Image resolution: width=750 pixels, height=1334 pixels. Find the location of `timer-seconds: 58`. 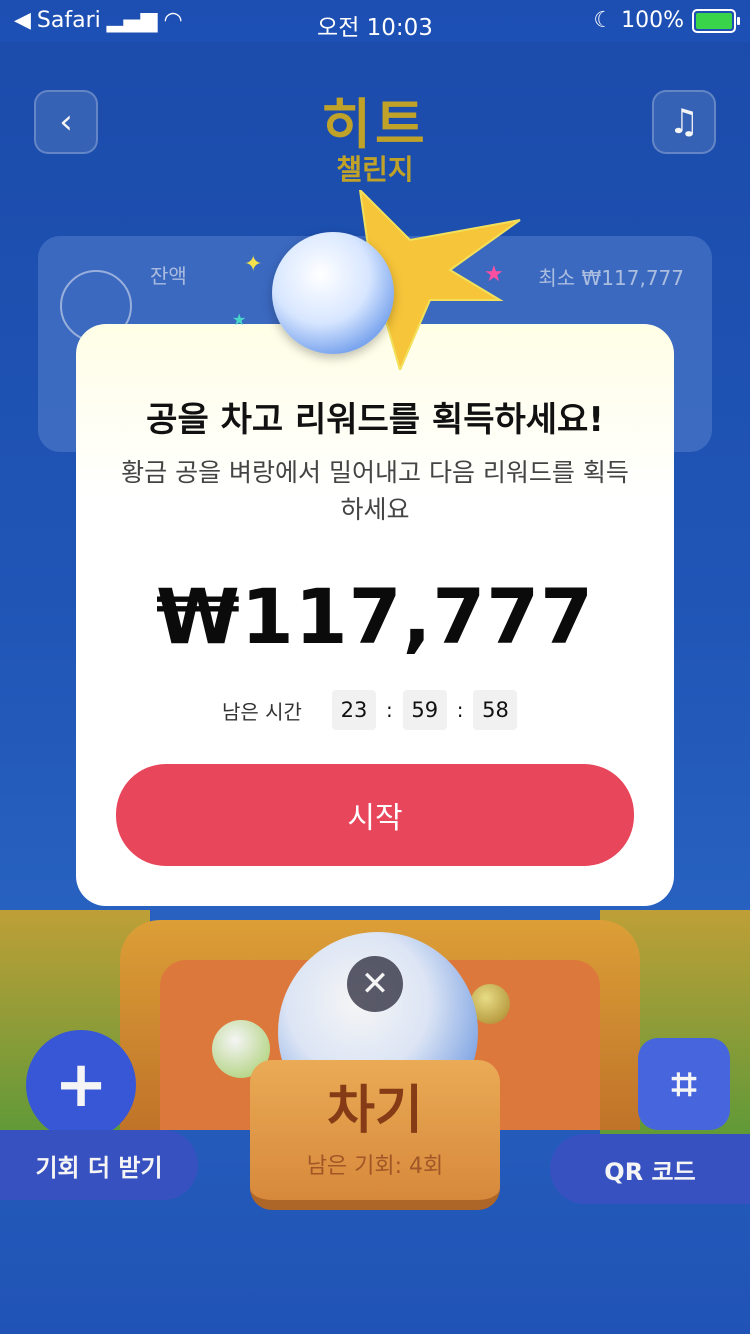

timer-seconds: 58 is located at coordinates (495, 710).